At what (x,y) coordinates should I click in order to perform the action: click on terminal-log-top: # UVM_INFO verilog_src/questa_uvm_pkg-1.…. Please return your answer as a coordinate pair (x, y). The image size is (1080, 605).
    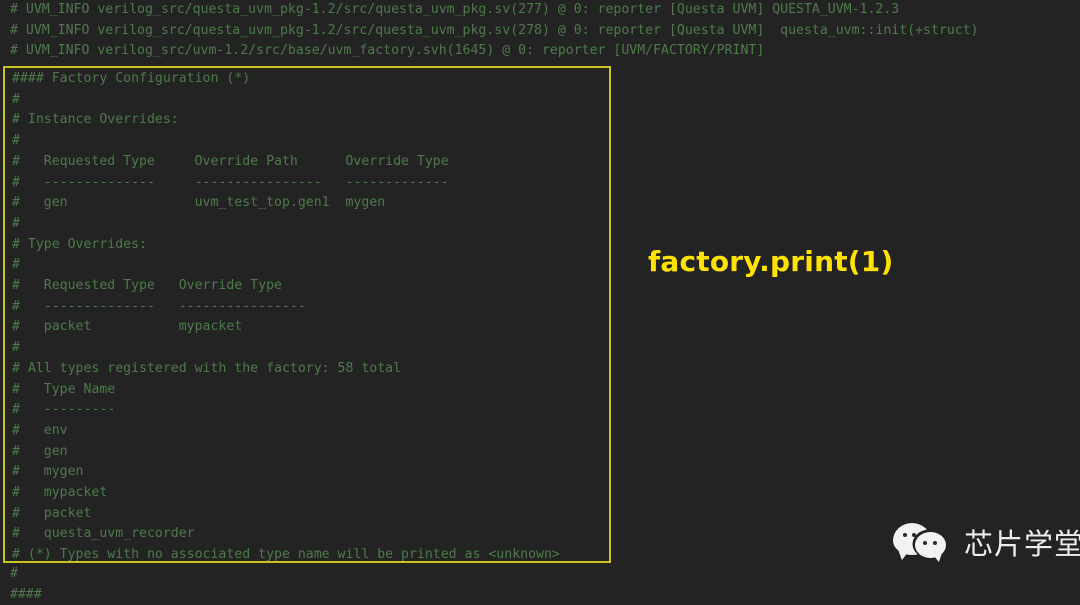
    Looking at the image, I should click on (545, 31).